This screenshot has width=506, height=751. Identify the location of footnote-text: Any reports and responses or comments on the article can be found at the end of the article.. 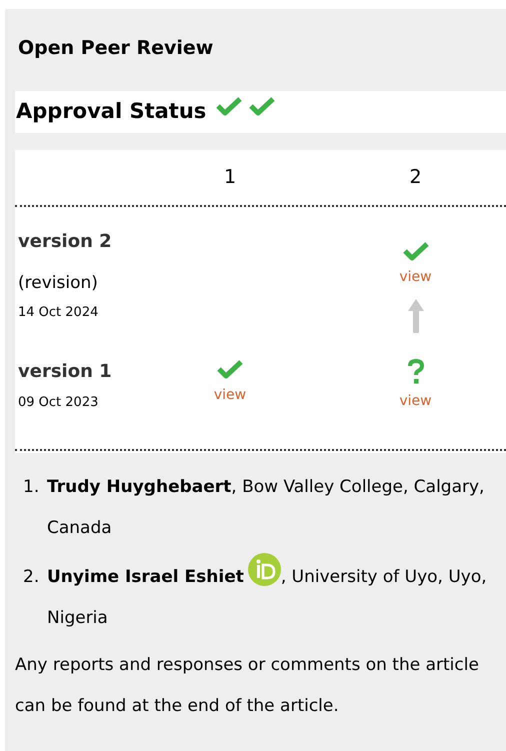
(247, 686).